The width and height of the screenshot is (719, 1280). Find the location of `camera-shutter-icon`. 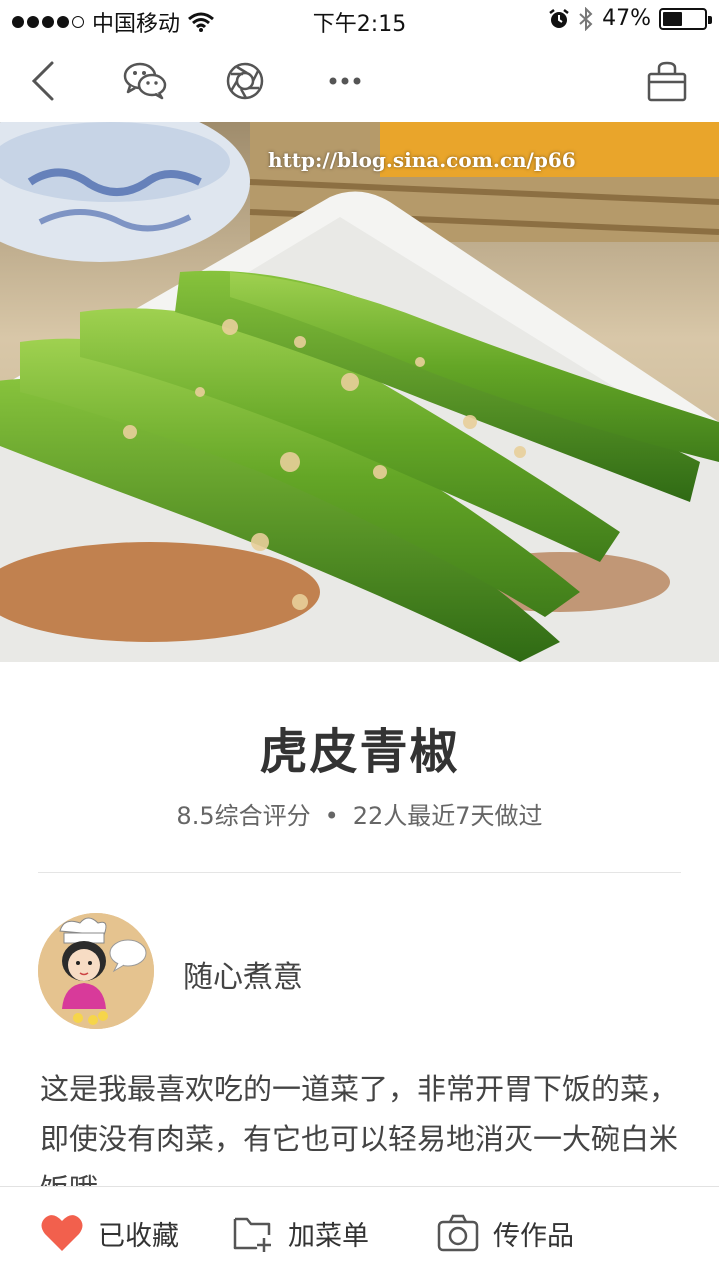

camera-shutter-icon is located at coordinates (245, 81).